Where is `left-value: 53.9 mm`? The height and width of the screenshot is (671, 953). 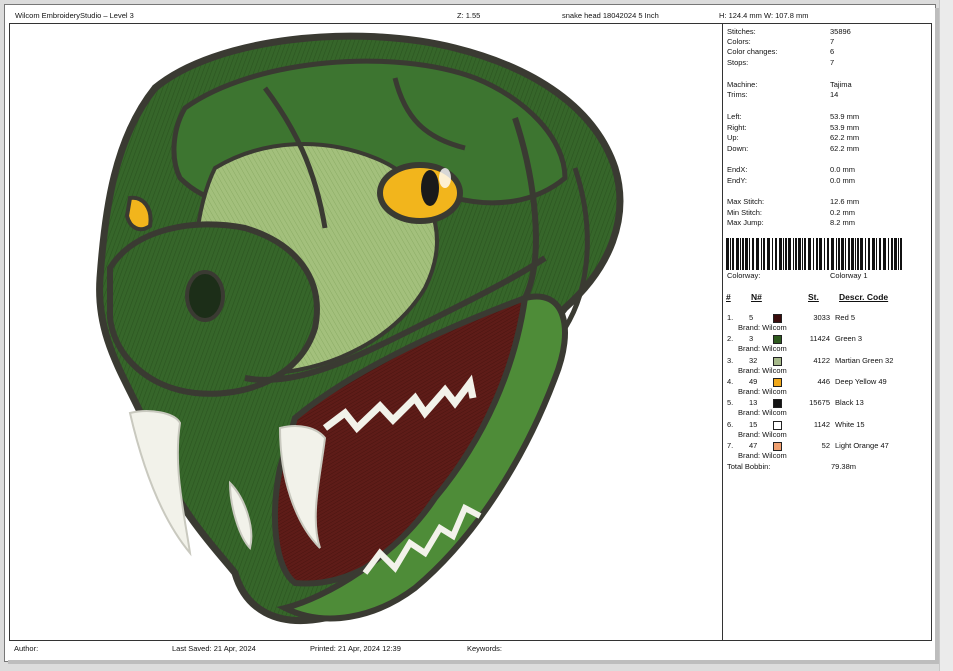 left-value: 53.9 mm is located at coordinates (845, 116).